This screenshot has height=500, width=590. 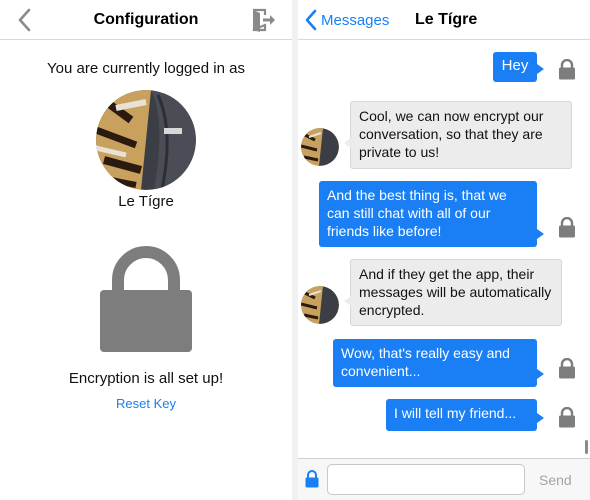 What do you see at coordinates (426, 479) in the screenshot?
I see `message-input` at bounding box center [426, 479].